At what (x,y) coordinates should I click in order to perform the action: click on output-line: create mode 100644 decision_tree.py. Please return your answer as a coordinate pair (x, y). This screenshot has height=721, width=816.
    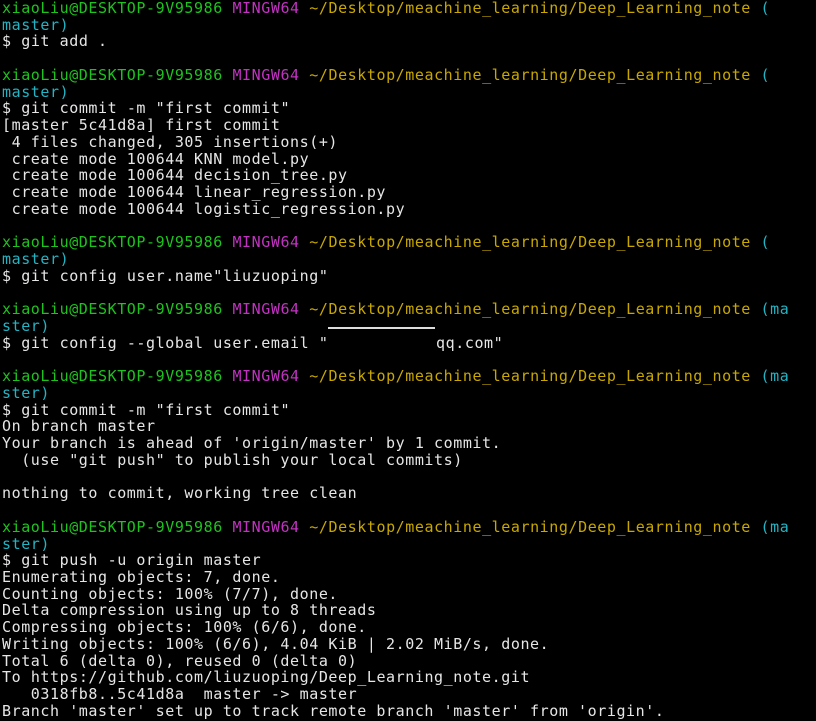
    Looking at the image, I should click on (175, 176).